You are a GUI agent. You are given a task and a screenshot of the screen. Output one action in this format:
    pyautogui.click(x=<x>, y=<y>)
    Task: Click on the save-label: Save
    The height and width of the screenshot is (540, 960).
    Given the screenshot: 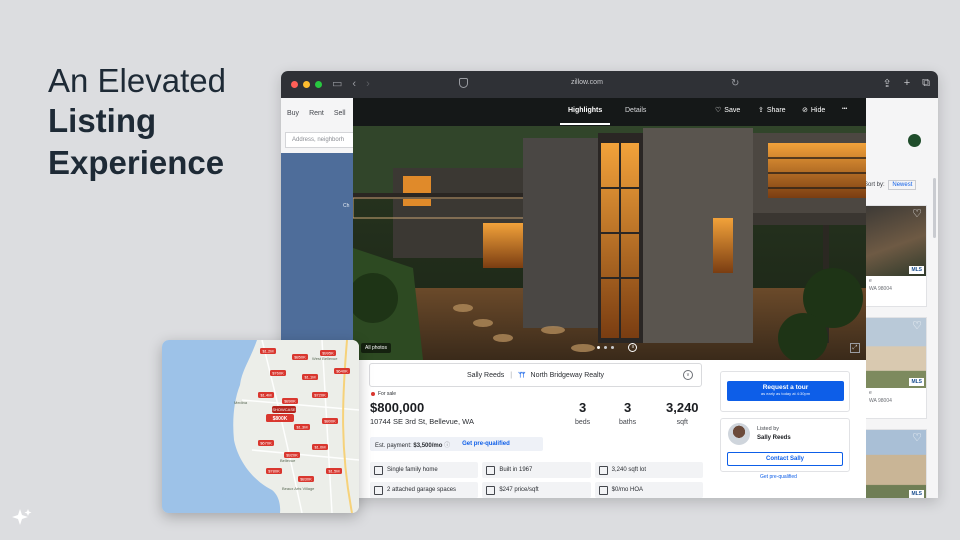 What is the action you would take?
    pyautogui.click(x=732, y=110)
    